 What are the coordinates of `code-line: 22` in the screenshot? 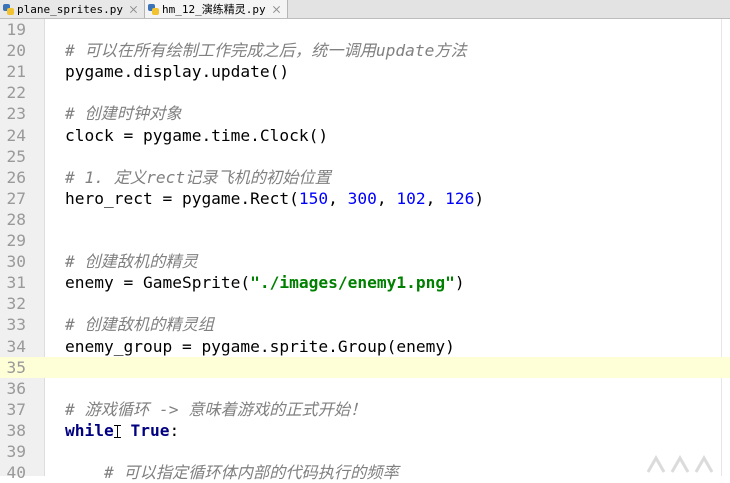 It's located at (365, 92).